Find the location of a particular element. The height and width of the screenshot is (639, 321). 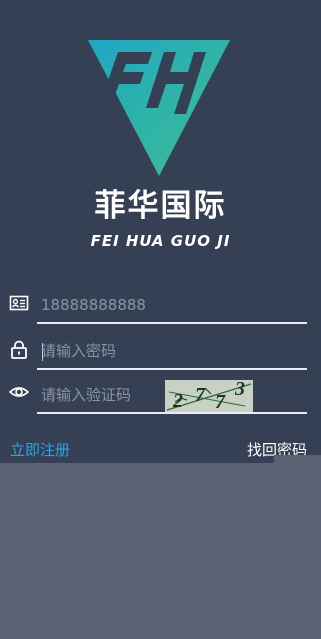

svg-text: 2 is located at coordinates (177, 401).